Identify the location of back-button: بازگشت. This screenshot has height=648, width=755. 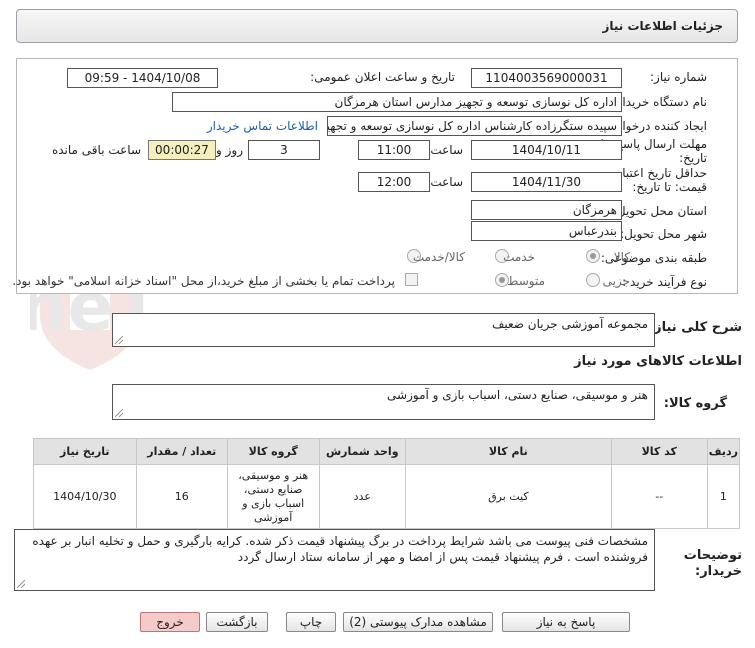
(237, 622).